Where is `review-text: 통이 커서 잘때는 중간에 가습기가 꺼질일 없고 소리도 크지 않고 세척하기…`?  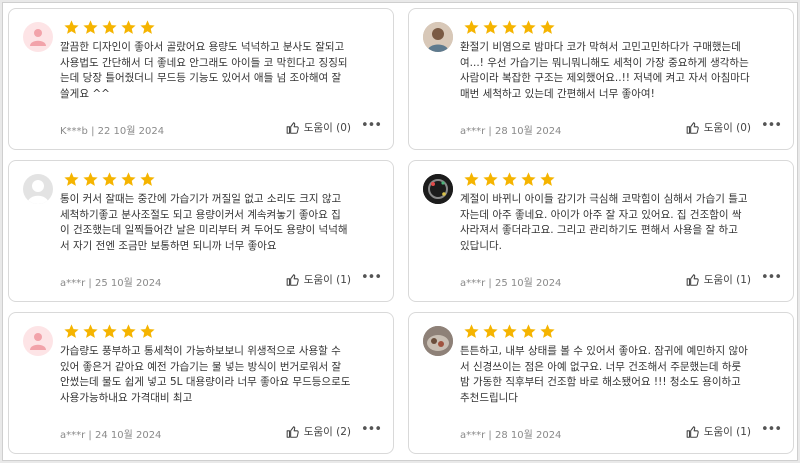 review-text: 통이 커서 잘때는 중간에 가습기가 꺼질일 없고 소리도 크지 않고 세척하기… is located at coordinates (204, 222).